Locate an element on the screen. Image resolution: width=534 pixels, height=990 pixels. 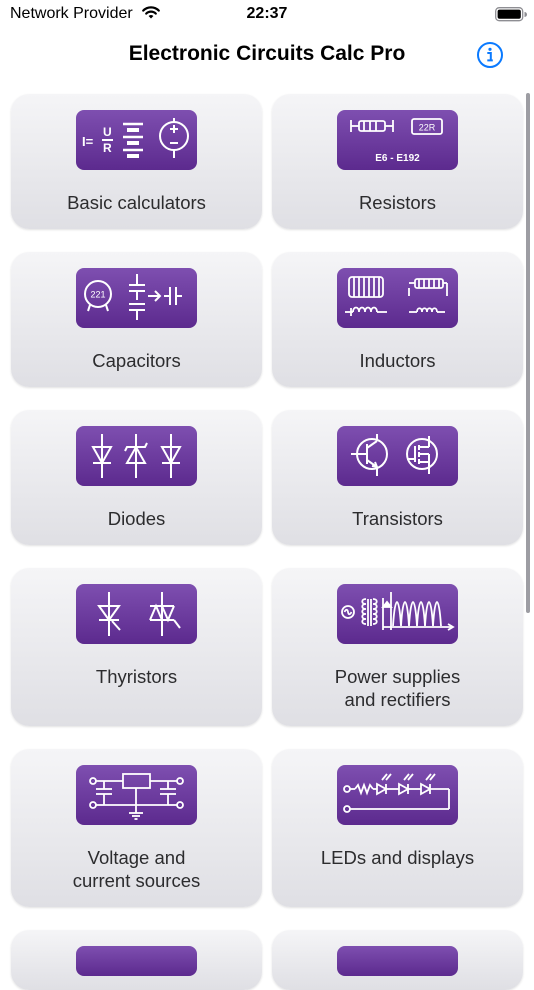
tile-diodes: Diodes is located at coordinates (136, 477).